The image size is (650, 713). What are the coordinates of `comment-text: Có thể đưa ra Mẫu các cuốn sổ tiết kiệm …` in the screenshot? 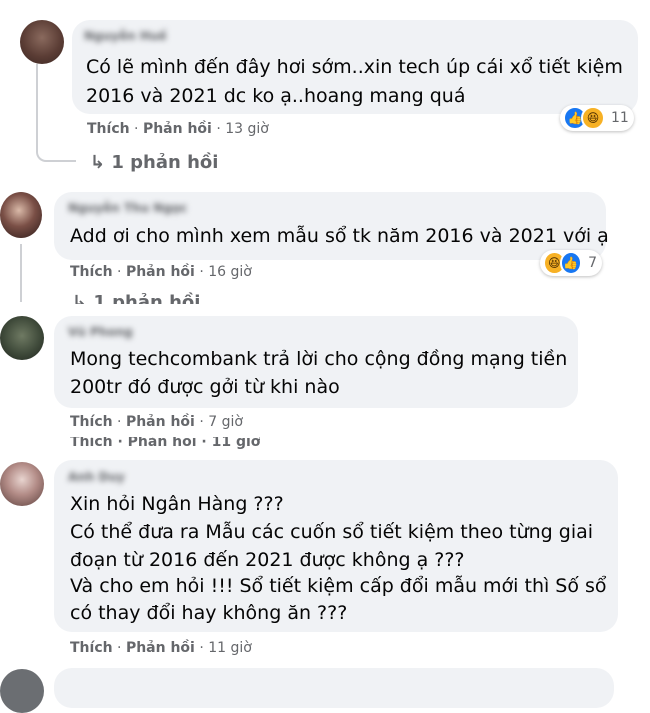 It's located at (332, 532).